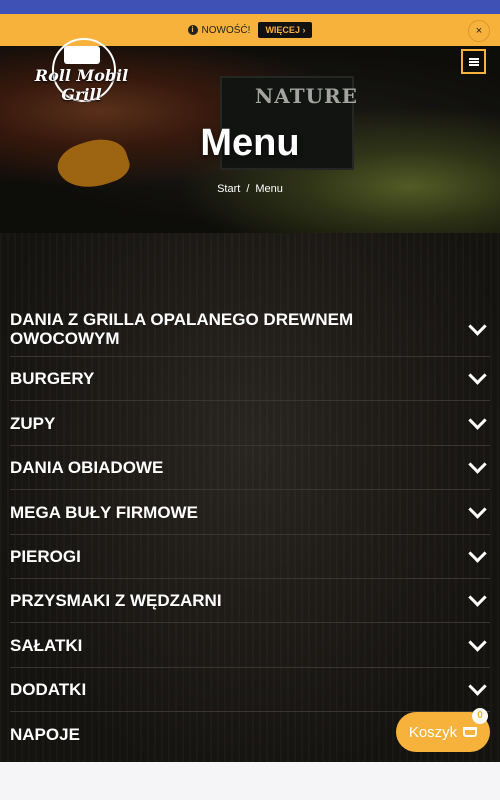 This screenshot has width=500, height=800. I want to click on truck-icon, so click(82, 55).